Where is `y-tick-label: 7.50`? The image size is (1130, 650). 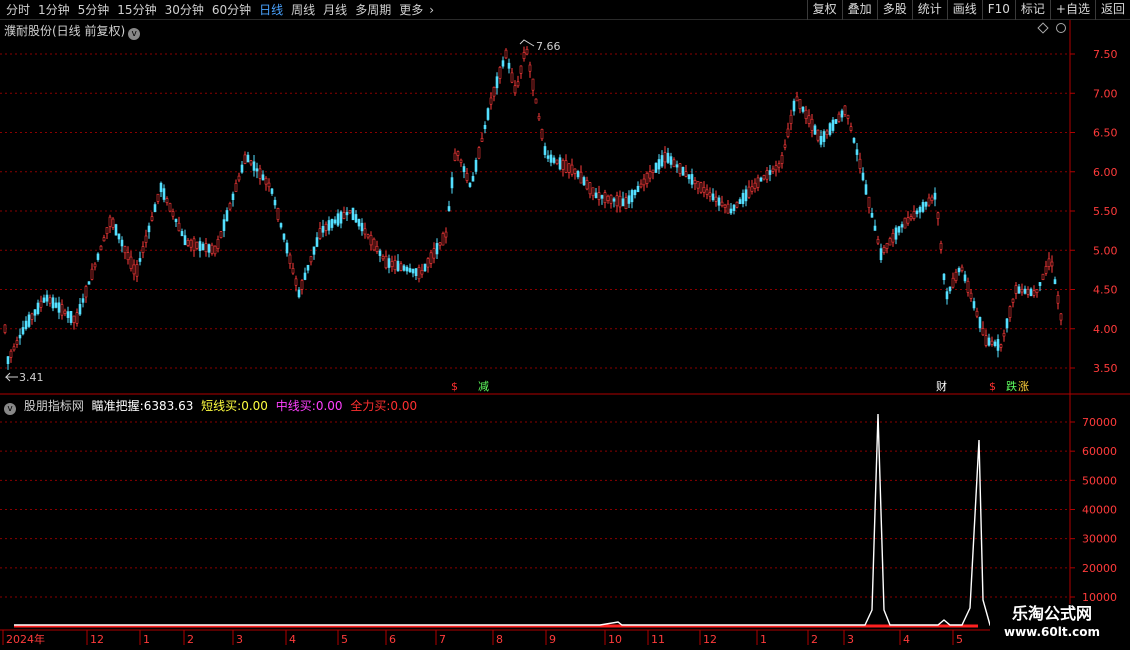
y-tick-label: 7.50 is located at coordinates (1105, 54).